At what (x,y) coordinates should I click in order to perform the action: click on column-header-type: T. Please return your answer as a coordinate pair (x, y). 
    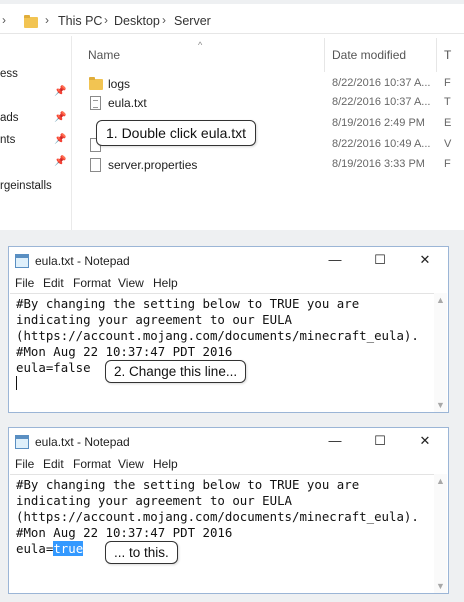
    Looking at the image, I should click on (447, 55).